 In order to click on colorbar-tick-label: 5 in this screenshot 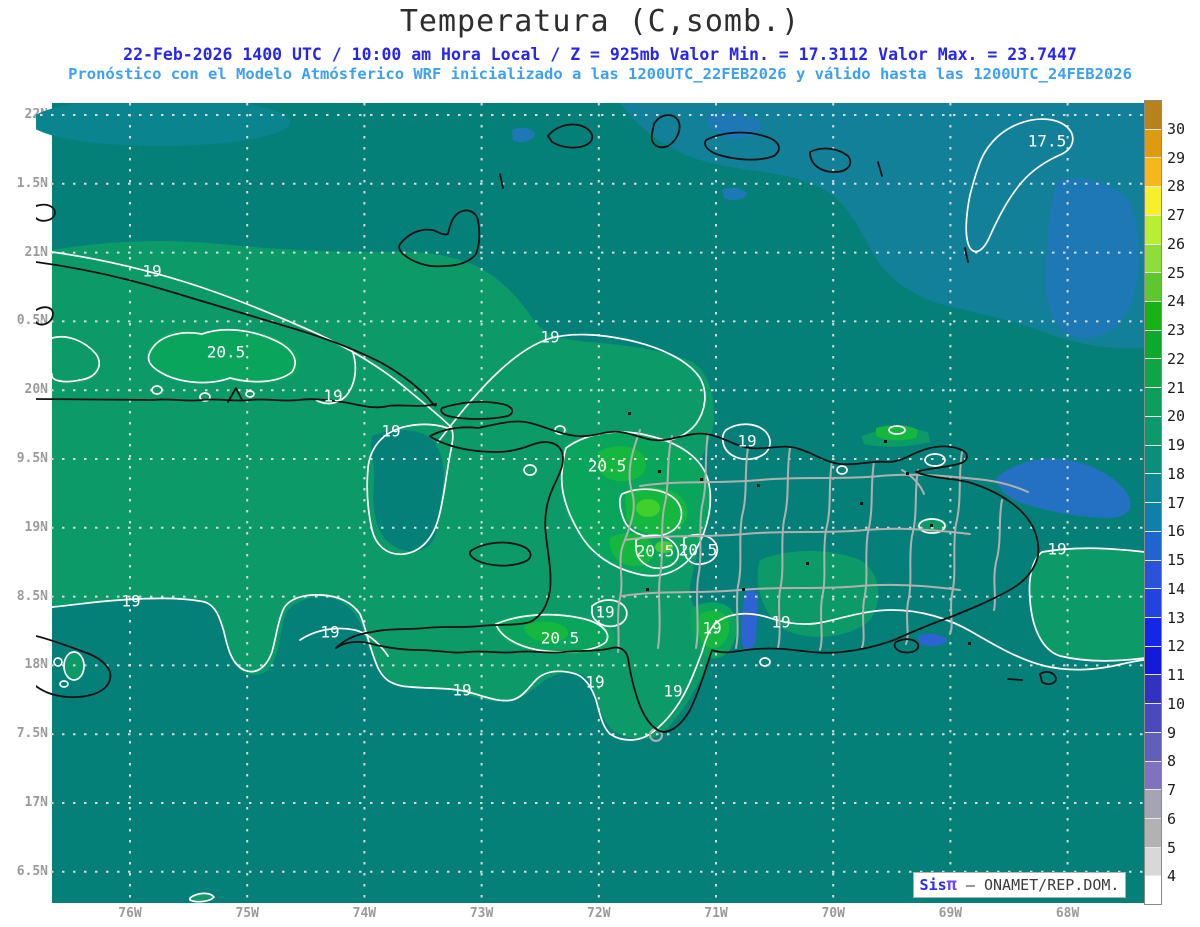, I will do `click(1172, 847)`.